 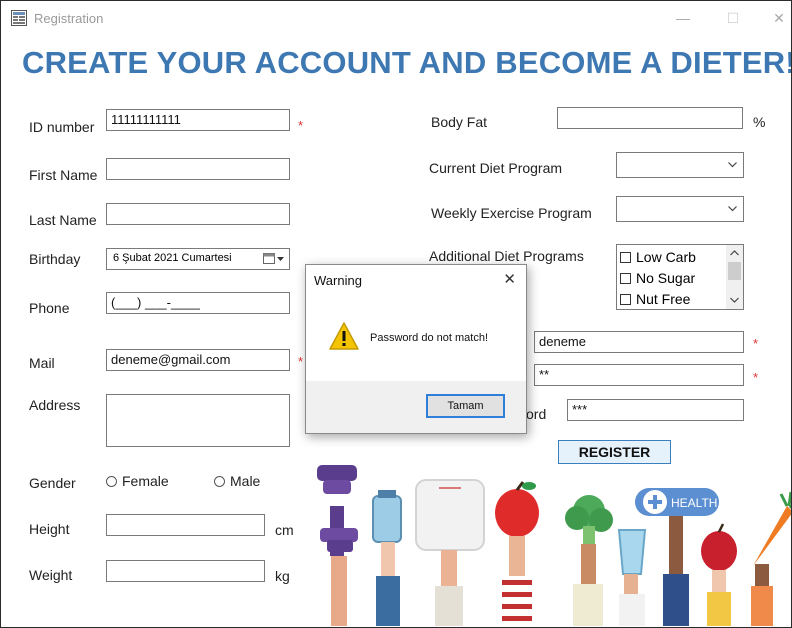 What do you see at coordinates (734, 271) in the screenshot?
I see `scrollbar-thumb` at bounding box center [734, 271].